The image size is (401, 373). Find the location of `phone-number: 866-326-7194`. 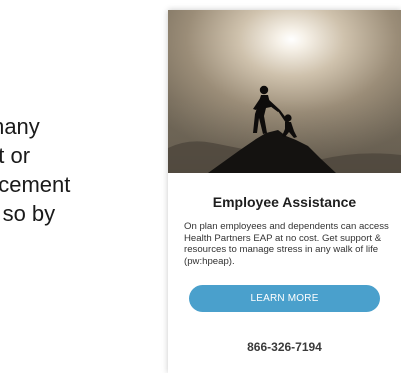

phone-number: 866-326-7194 is located at coordinates (284, 347).